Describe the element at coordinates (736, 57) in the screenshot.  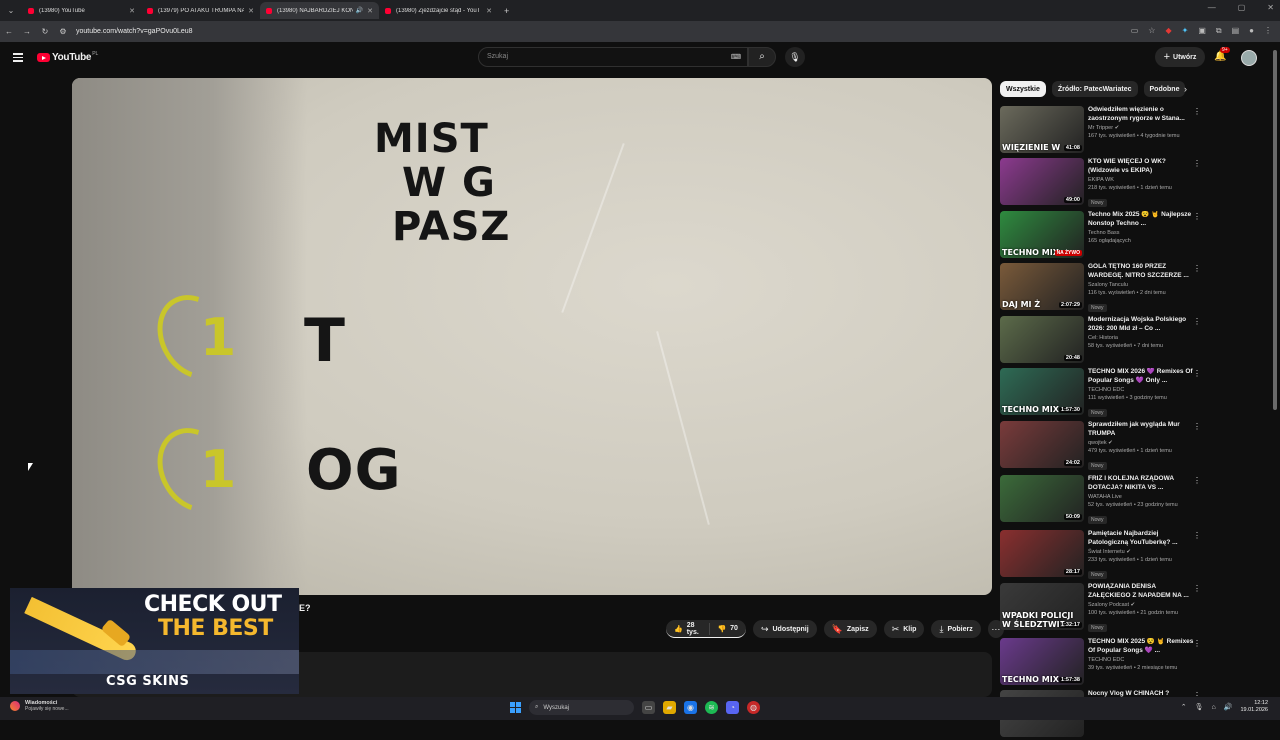
I see `keyboard-icon: ⌨` at that location.